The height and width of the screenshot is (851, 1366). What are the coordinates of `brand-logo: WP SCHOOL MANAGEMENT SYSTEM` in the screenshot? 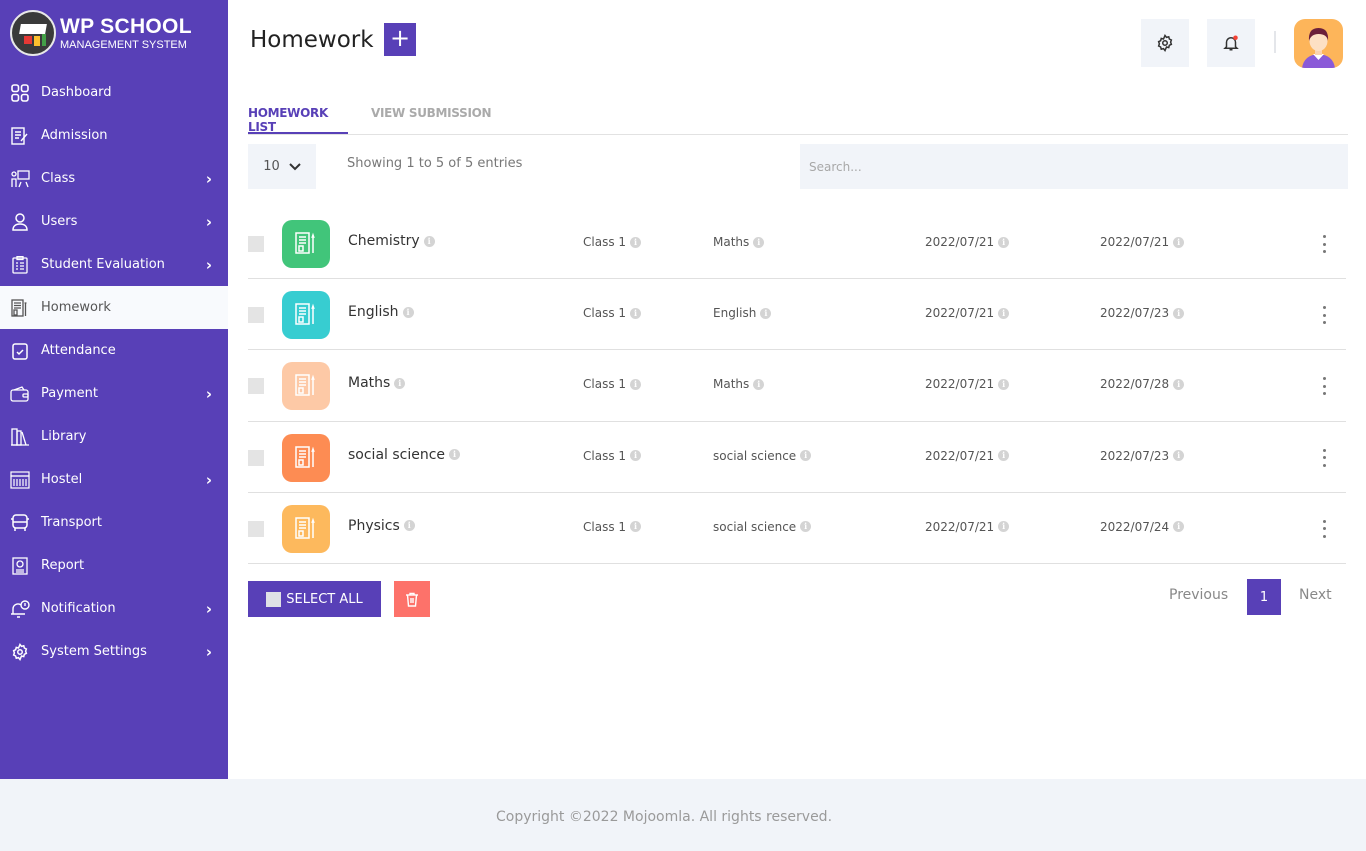 It's located at (101, 33).